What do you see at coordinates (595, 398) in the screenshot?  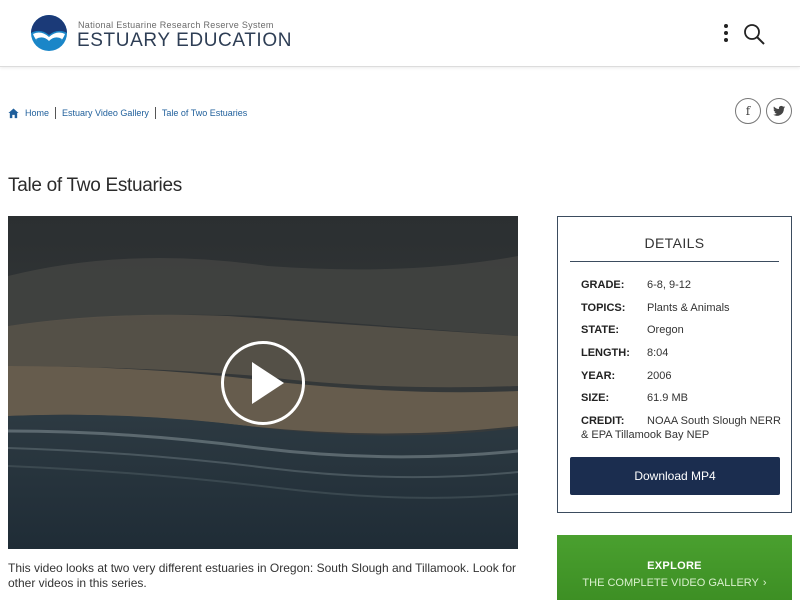 I see `detail-label: SIZE:` at bounding box center [595, 398].